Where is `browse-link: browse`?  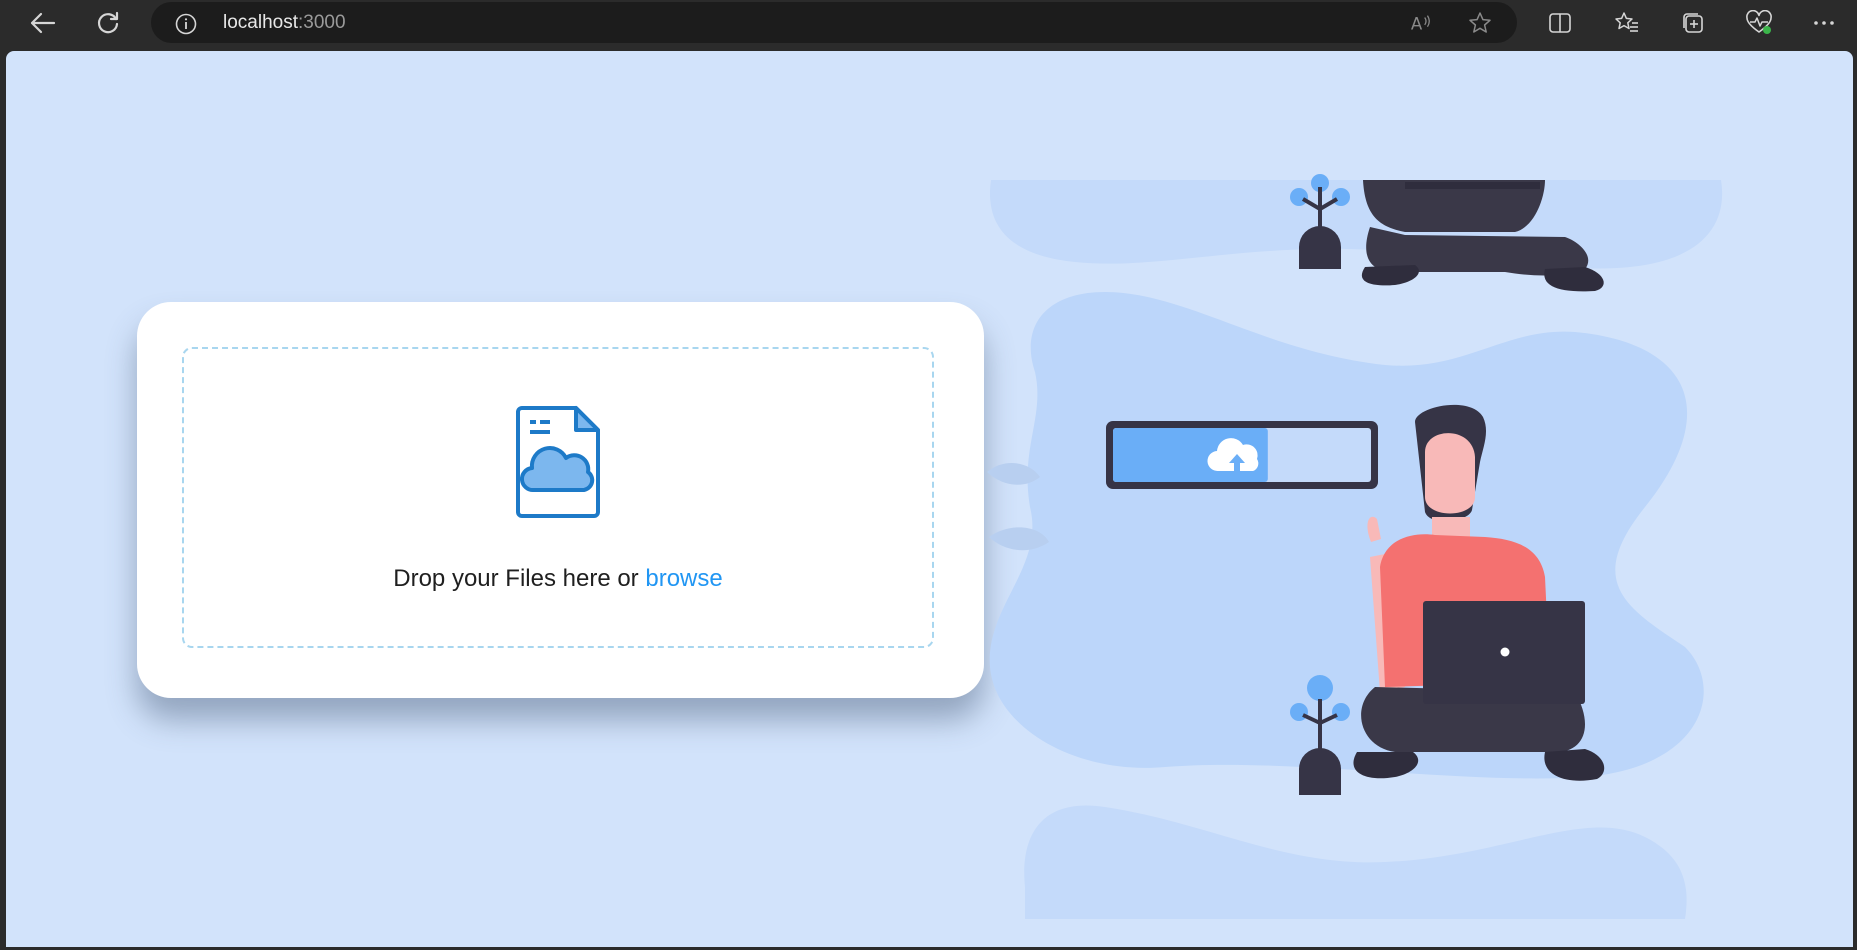
browse-link: browse is located at coordinates (683, 578).